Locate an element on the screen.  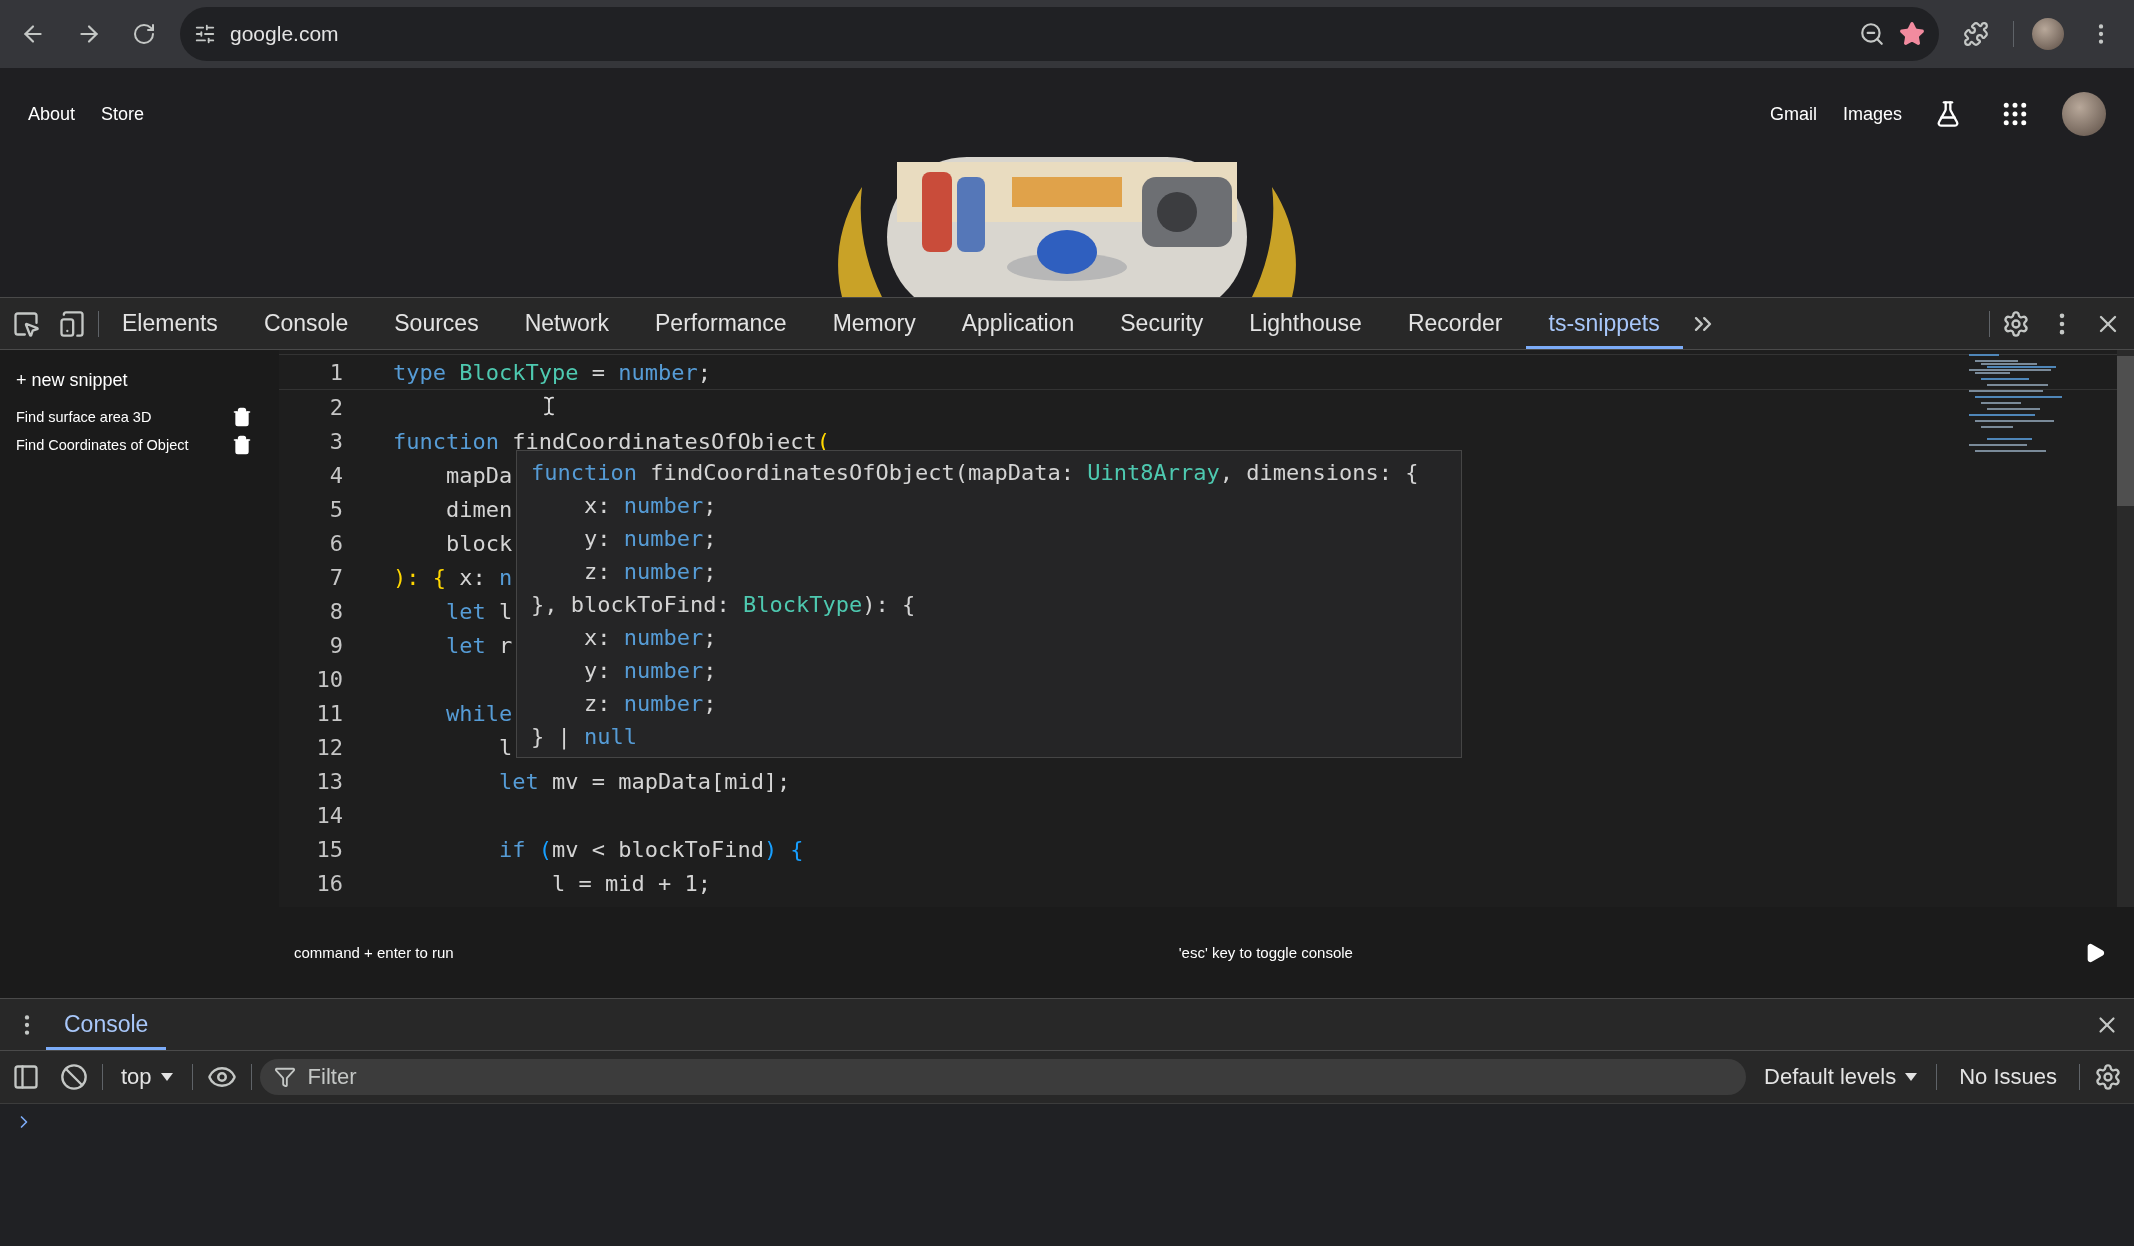
issues-label: No Issues is located at coordinates (2008, 1077).